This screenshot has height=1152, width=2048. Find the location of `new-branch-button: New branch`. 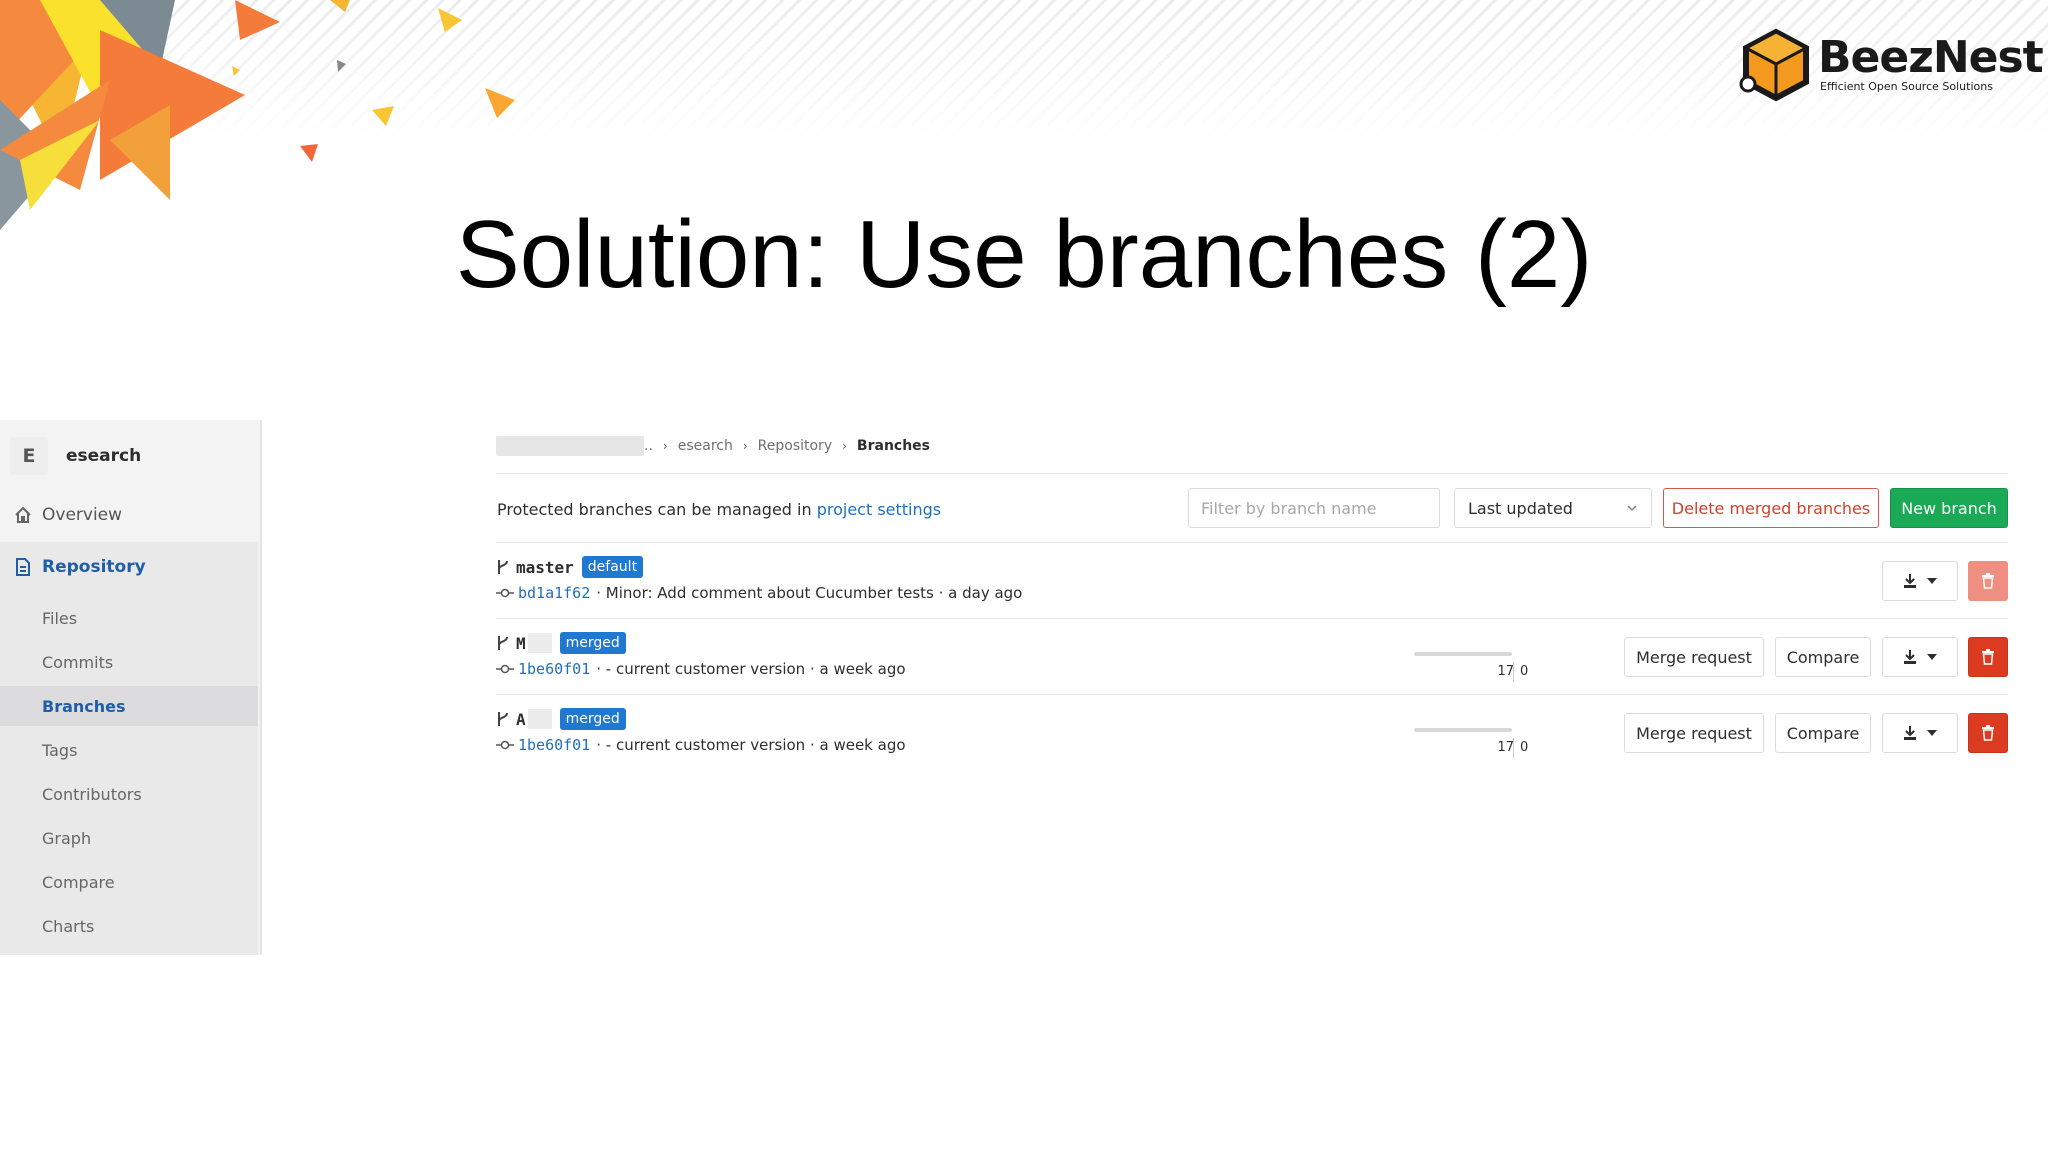

new-branch-button: New branch is located at coordinates (1949, 508).